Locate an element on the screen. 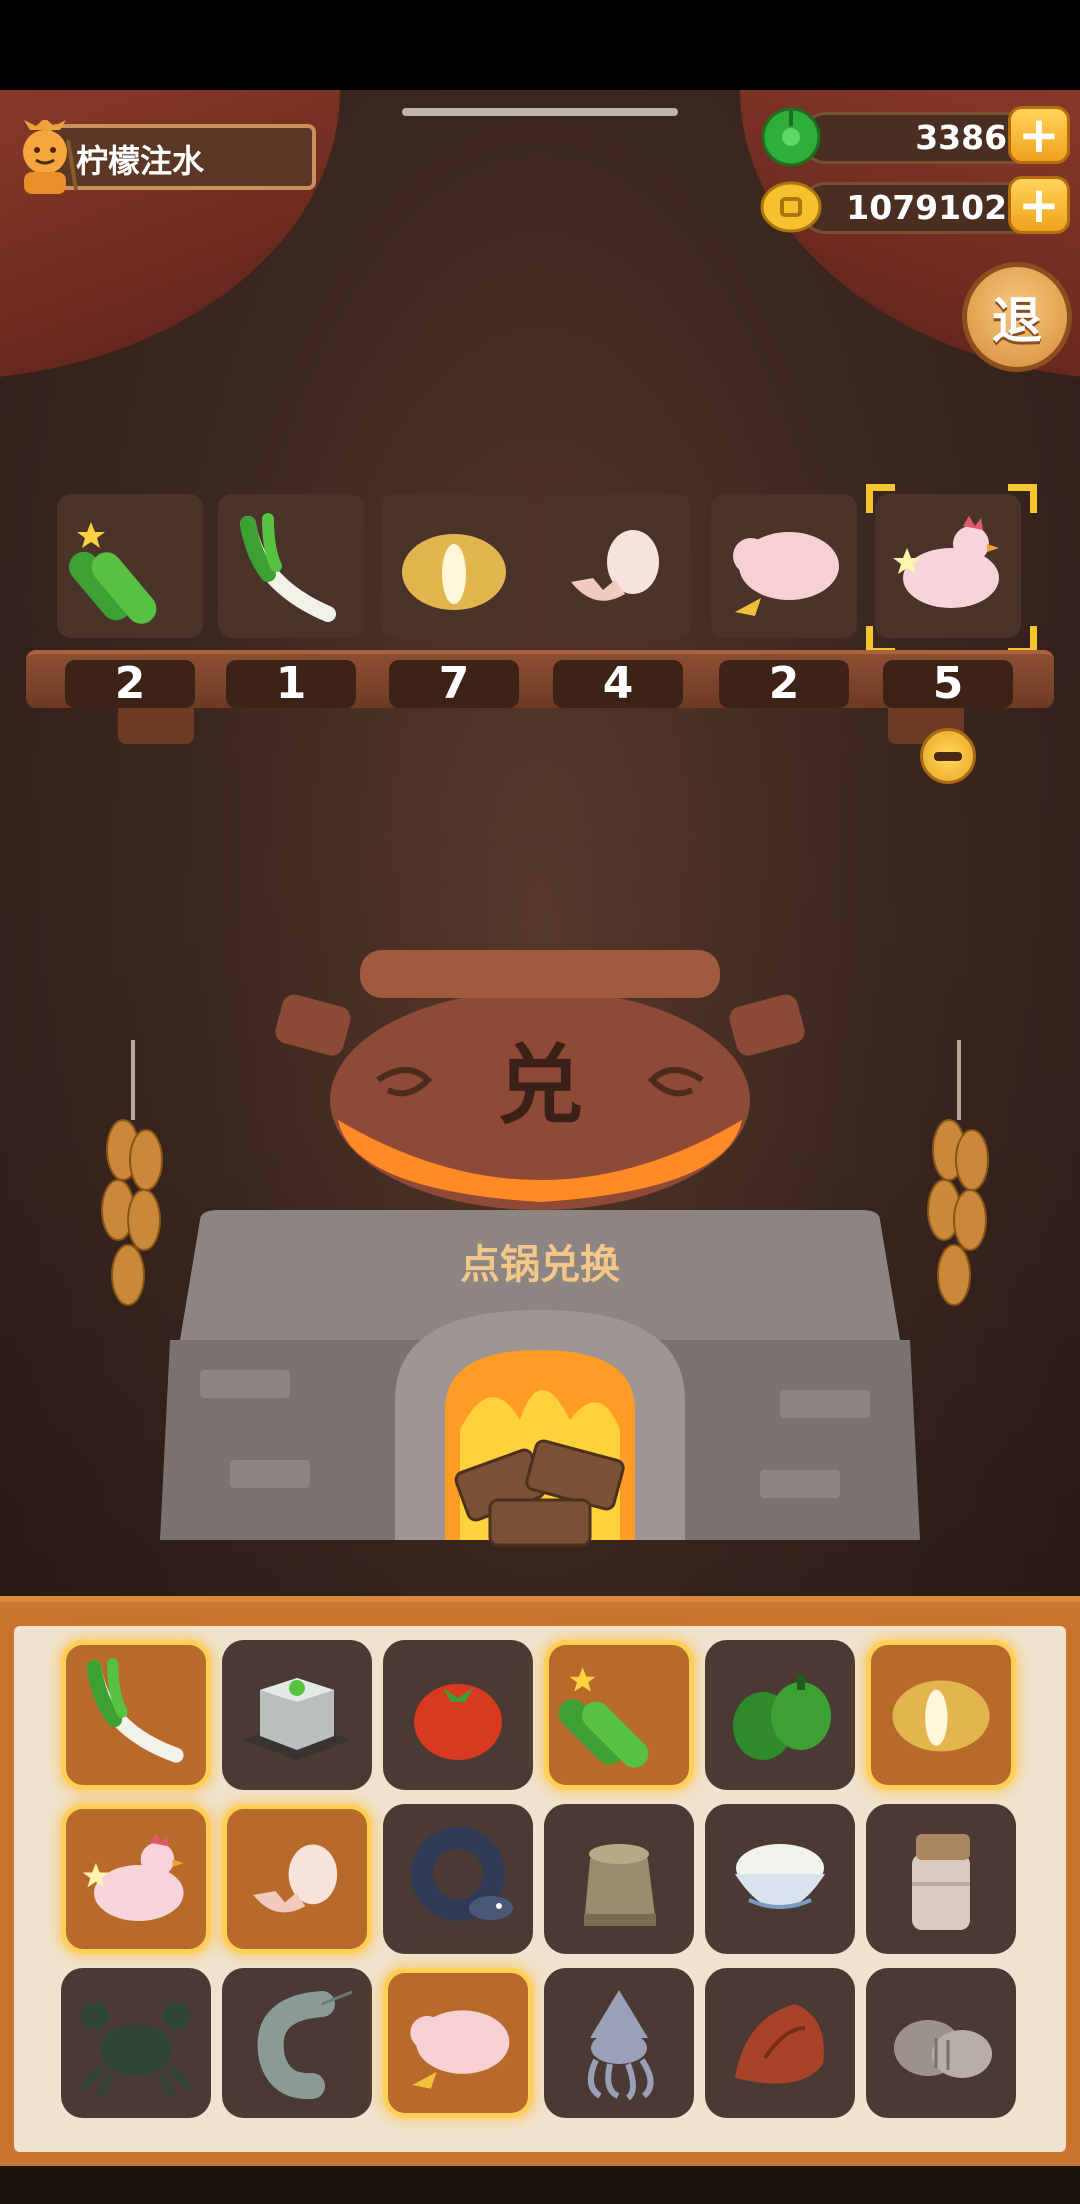  shelf-slot-cucumber is located at coordinates (130, 566).